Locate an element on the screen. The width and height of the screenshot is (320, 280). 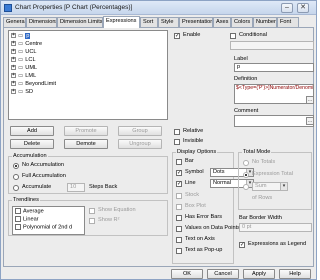
trendline-label: Average is located at coordinates (33, 211).